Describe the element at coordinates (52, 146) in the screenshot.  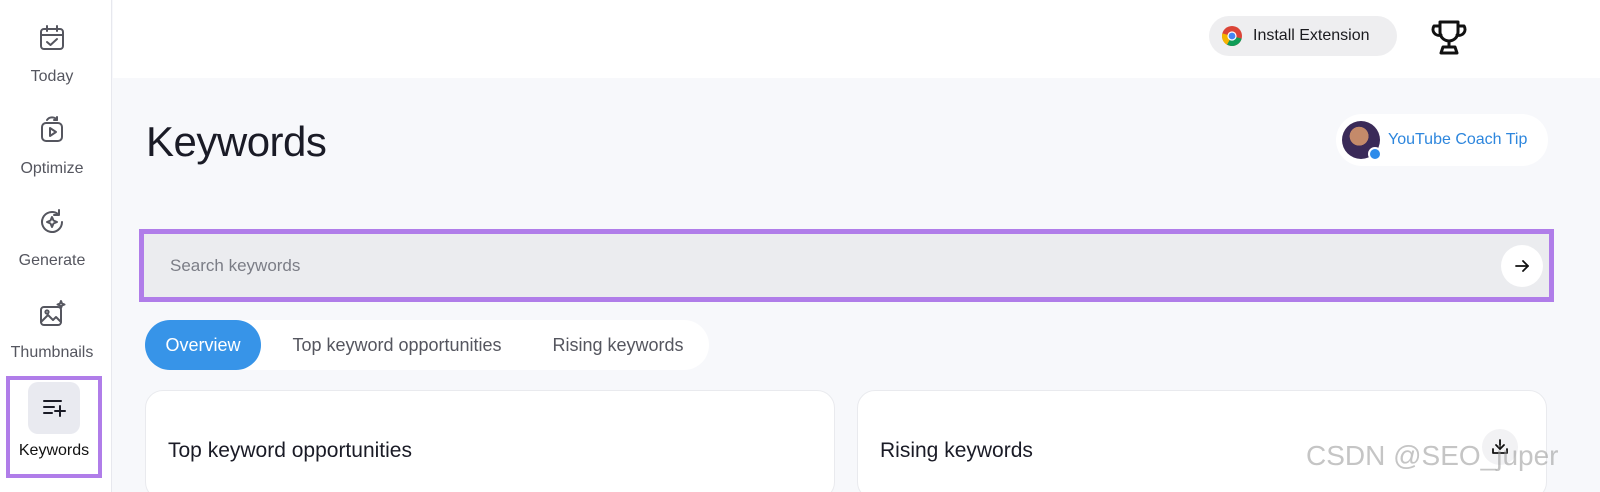
I see `sidebar-item-optimize: Optimize` at that location.